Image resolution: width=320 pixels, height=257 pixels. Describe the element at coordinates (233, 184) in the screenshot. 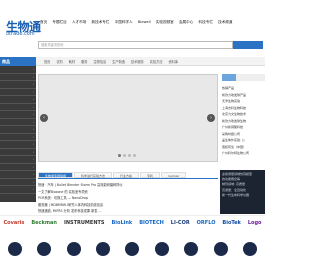

I see `promo-line: 制剂领域: 高质量` at that location.